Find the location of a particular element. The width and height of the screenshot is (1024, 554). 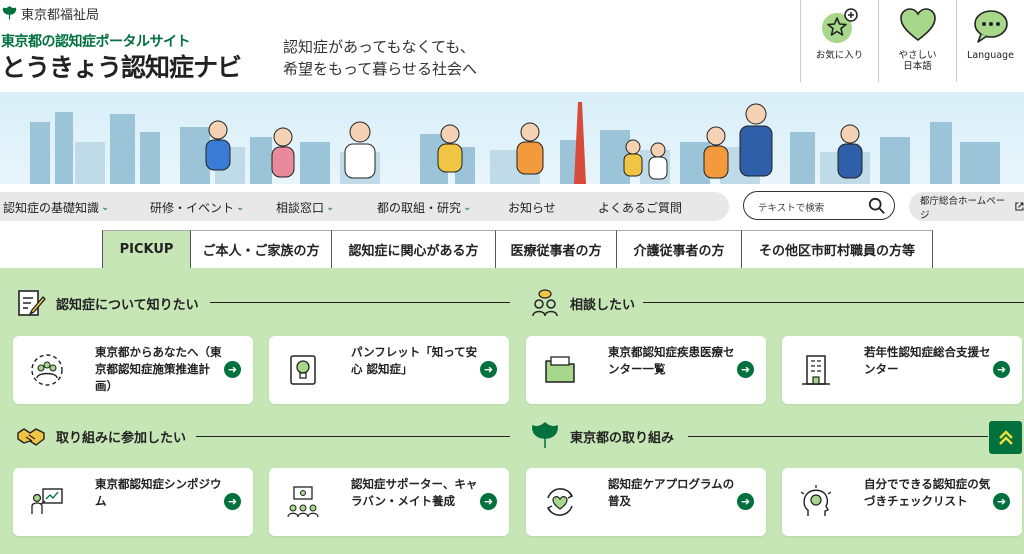

nav-item-training-events: 研修・イベント ⌄ is located at coordinates (197, 207).